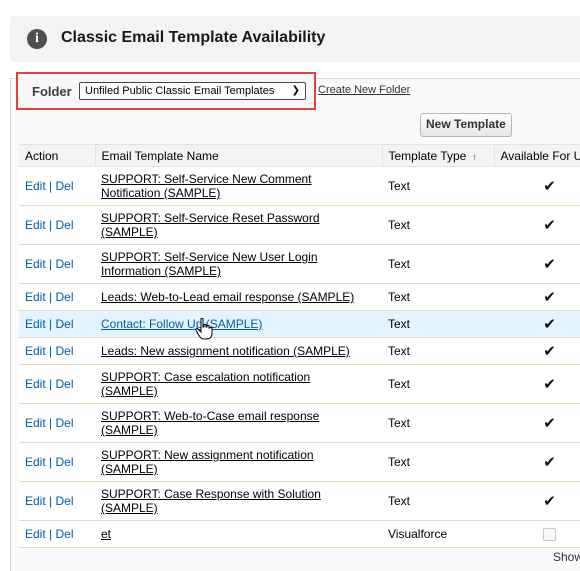  Describe the element at coordinates (239, 155) in the screenshot. I see `column-header-name: Email Template Name` at that location.